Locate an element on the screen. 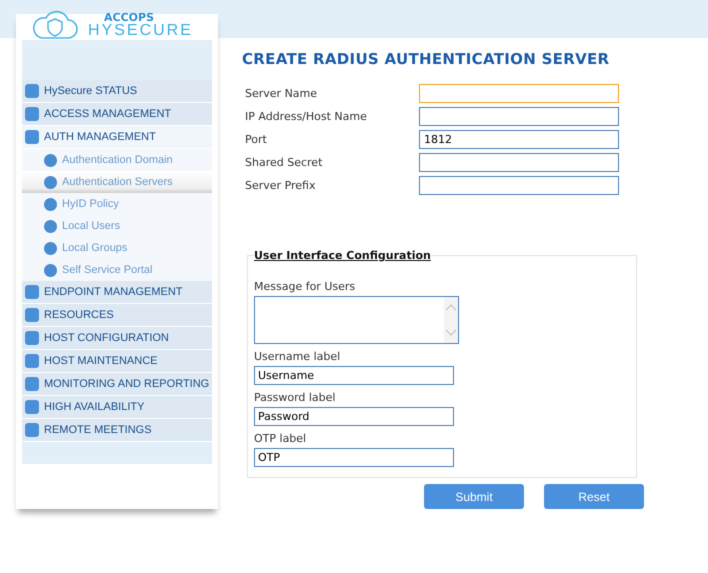  menu-section: ENDPOINT MANAGEMENT is located at coordinates (117, 292).